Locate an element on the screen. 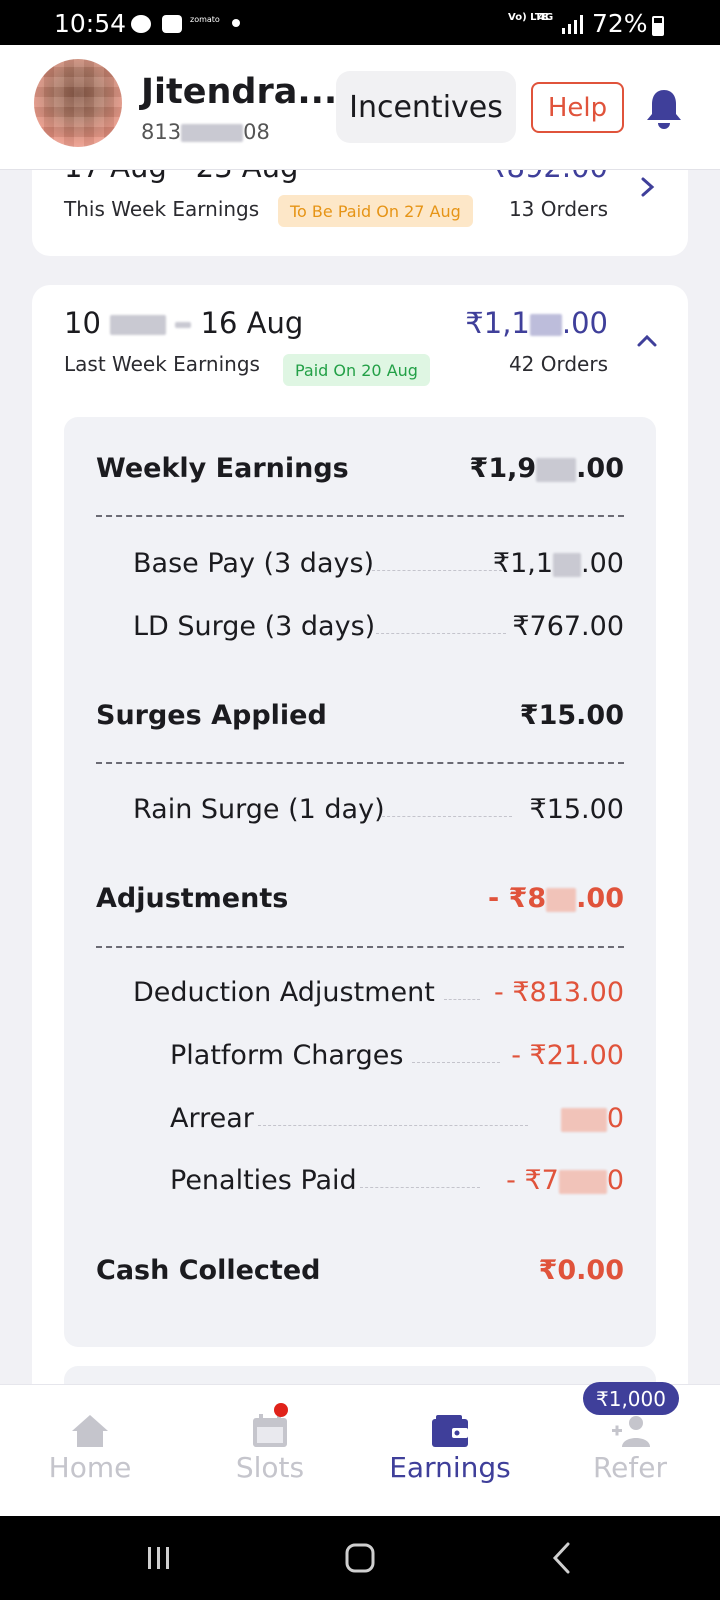 Image resolution: width=720 pixels, height=1600 pixels. cash-collected-label: Cash Collected is located at coordinates (208, 1270).